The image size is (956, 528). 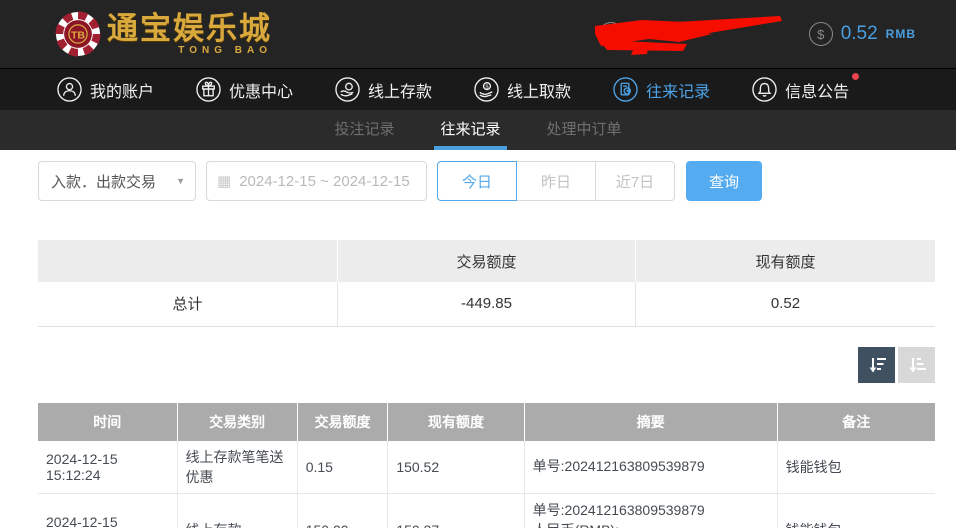 What do you see at coordinates (347, 89) in the screenshot?
I see `deposit-icon` at bounding box center [347, 89].